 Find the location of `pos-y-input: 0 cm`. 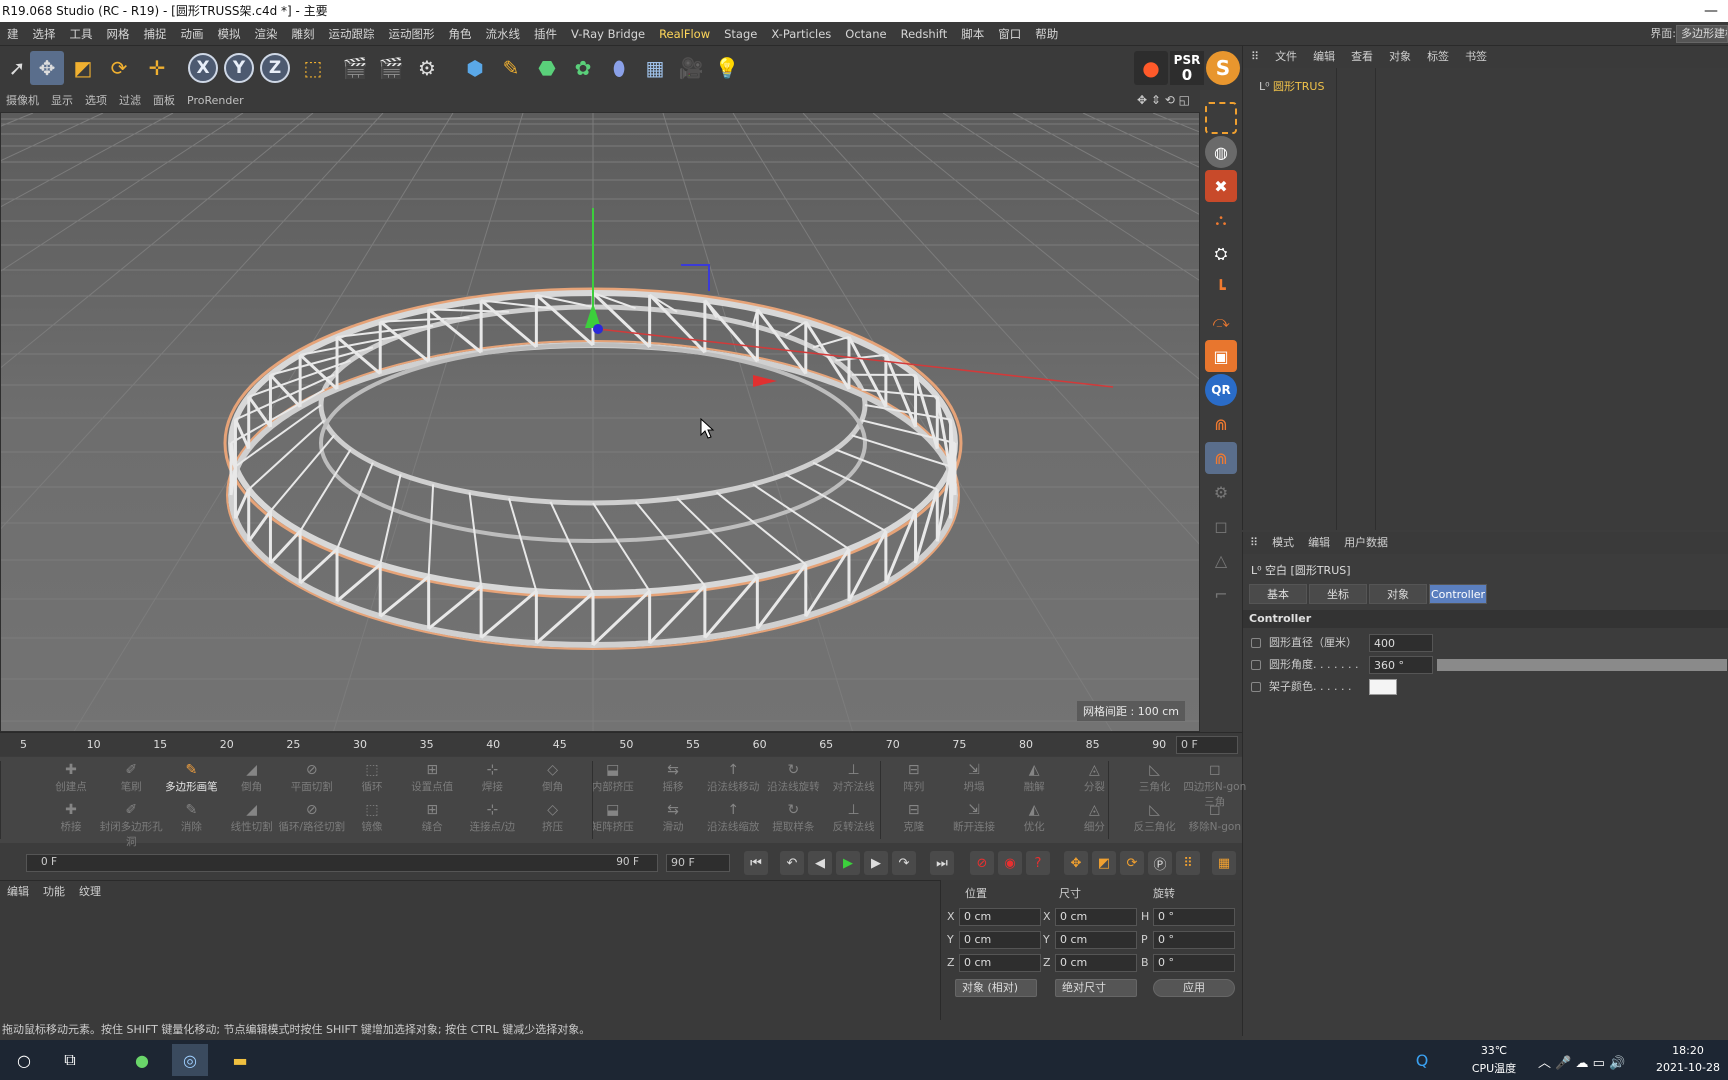

pos-y-input: 0 cm is located at coordinates (1000, 940).